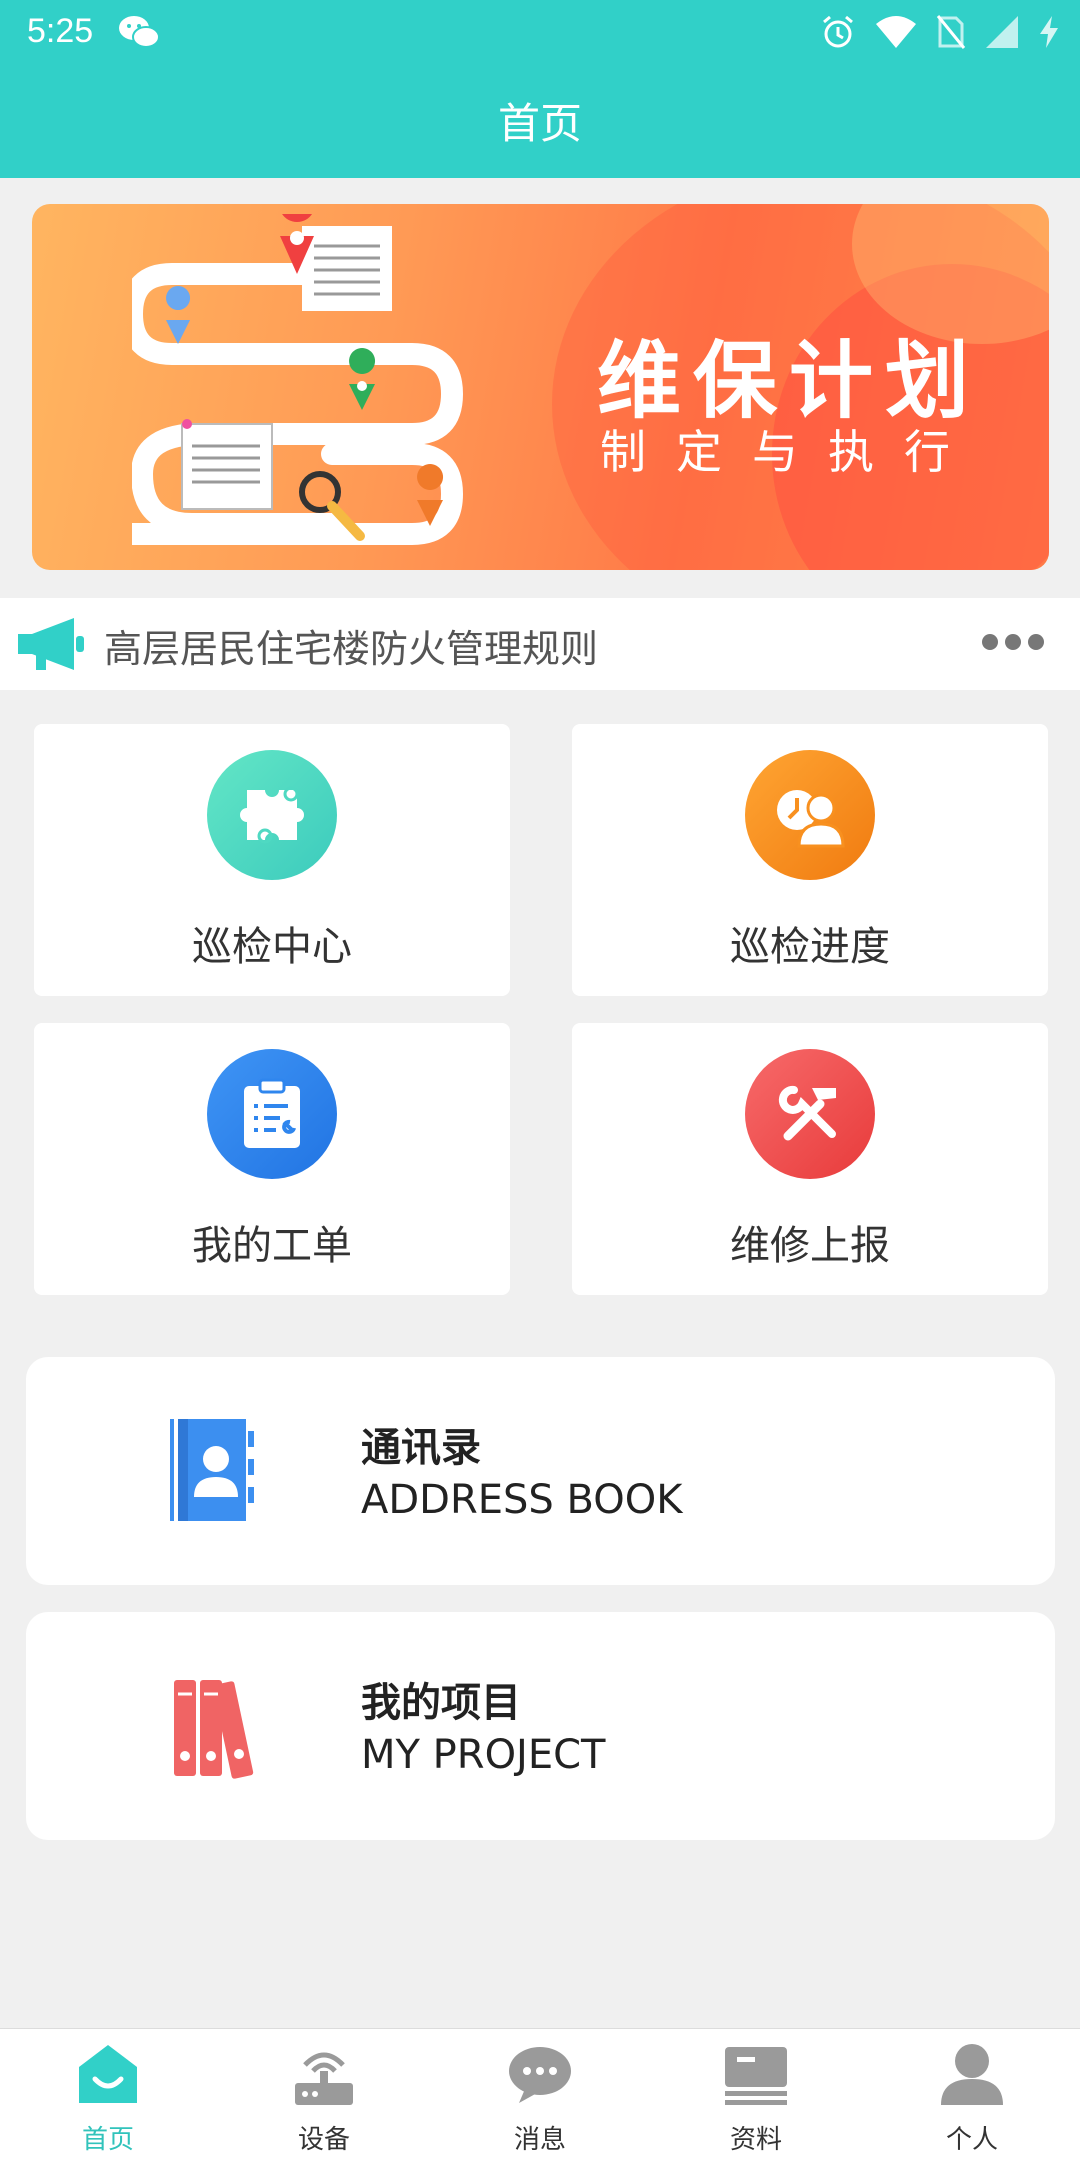 The image size is (1080, 2160). Describe the element at coordinates (971, 2140) in the screenshot. I see `tab-label: 个人` at that location.